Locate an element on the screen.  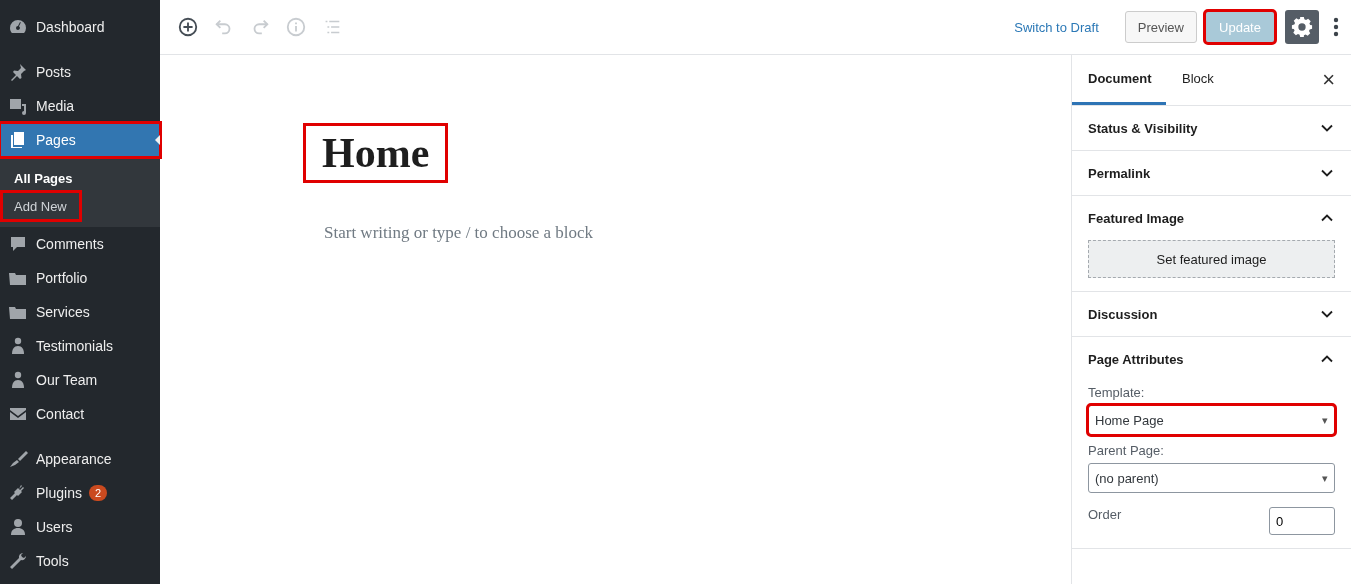
section-title: Permalink is located at coordinates (1119, 173).